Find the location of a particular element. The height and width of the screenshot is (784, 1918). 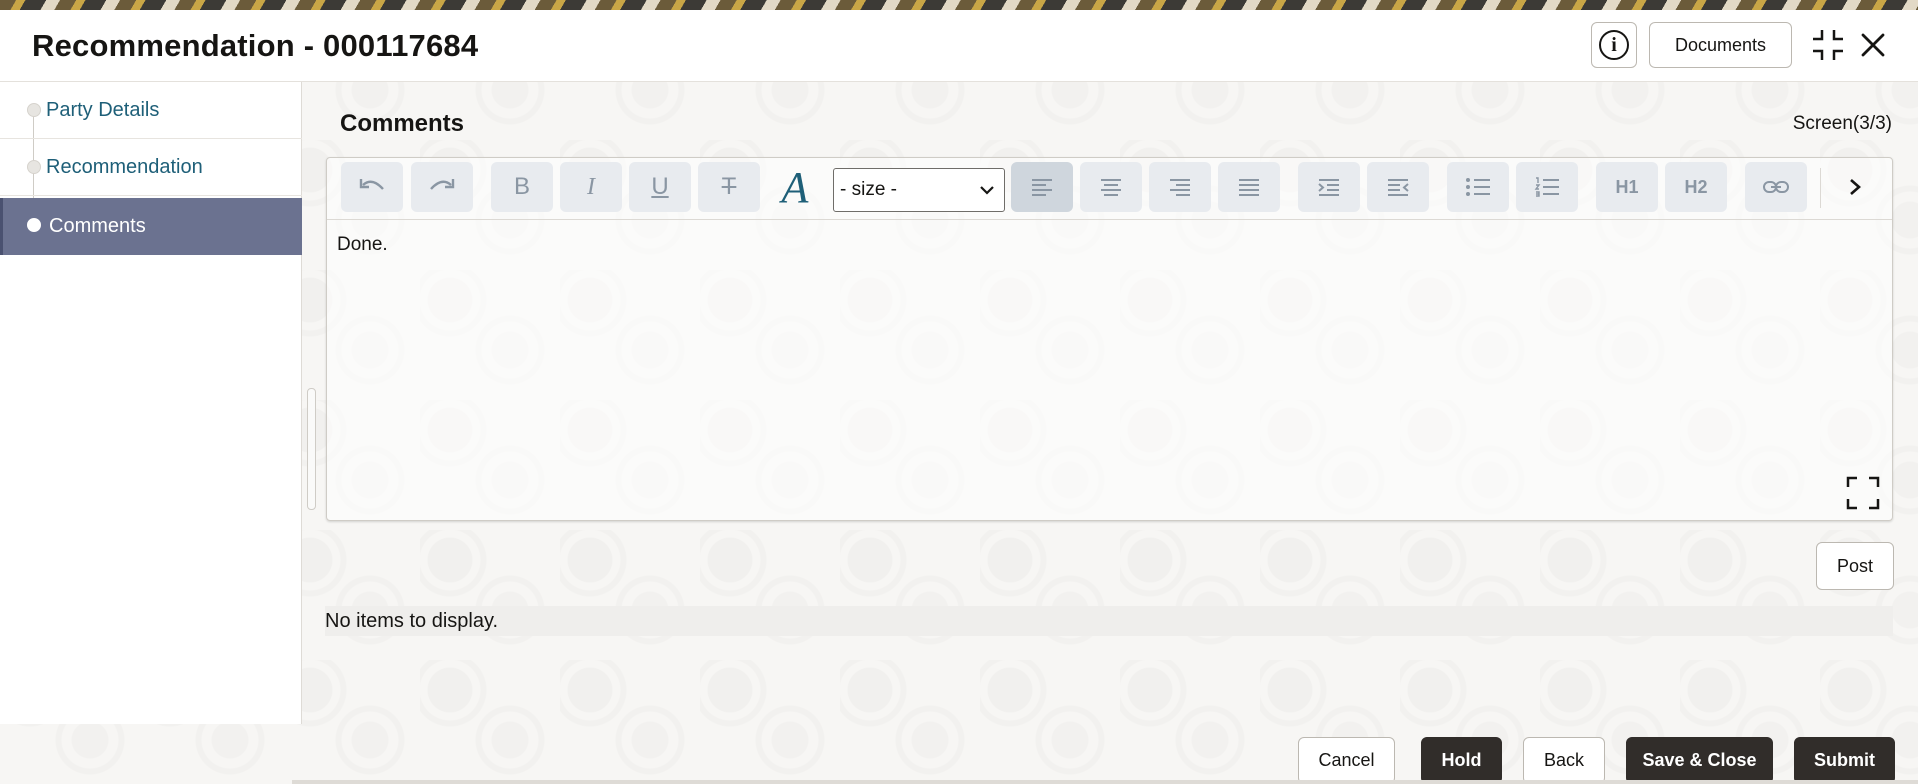

sidebar-item-label: Party Details is located at coordinates (103, 109).